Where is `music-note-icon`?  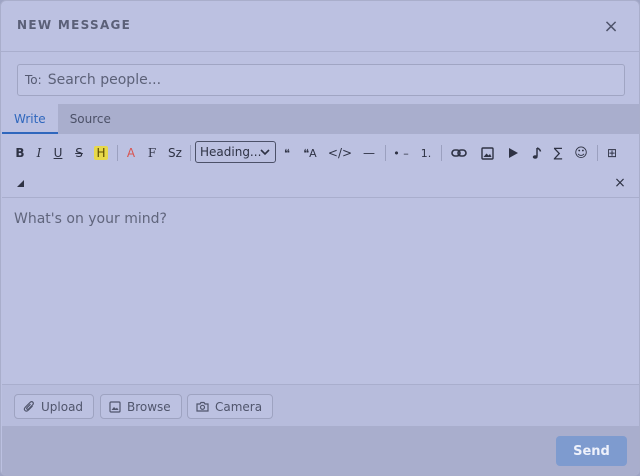 music-note-icon is located at coordinates (537, 152).